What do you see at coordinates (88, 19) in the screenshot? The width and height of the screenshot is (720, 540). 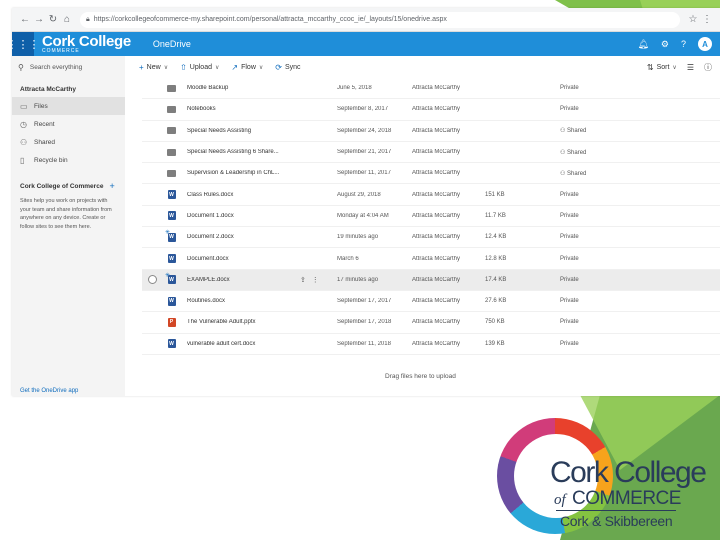 I see `lock-icon: 🔒︎` at bounding box center [88, 19].